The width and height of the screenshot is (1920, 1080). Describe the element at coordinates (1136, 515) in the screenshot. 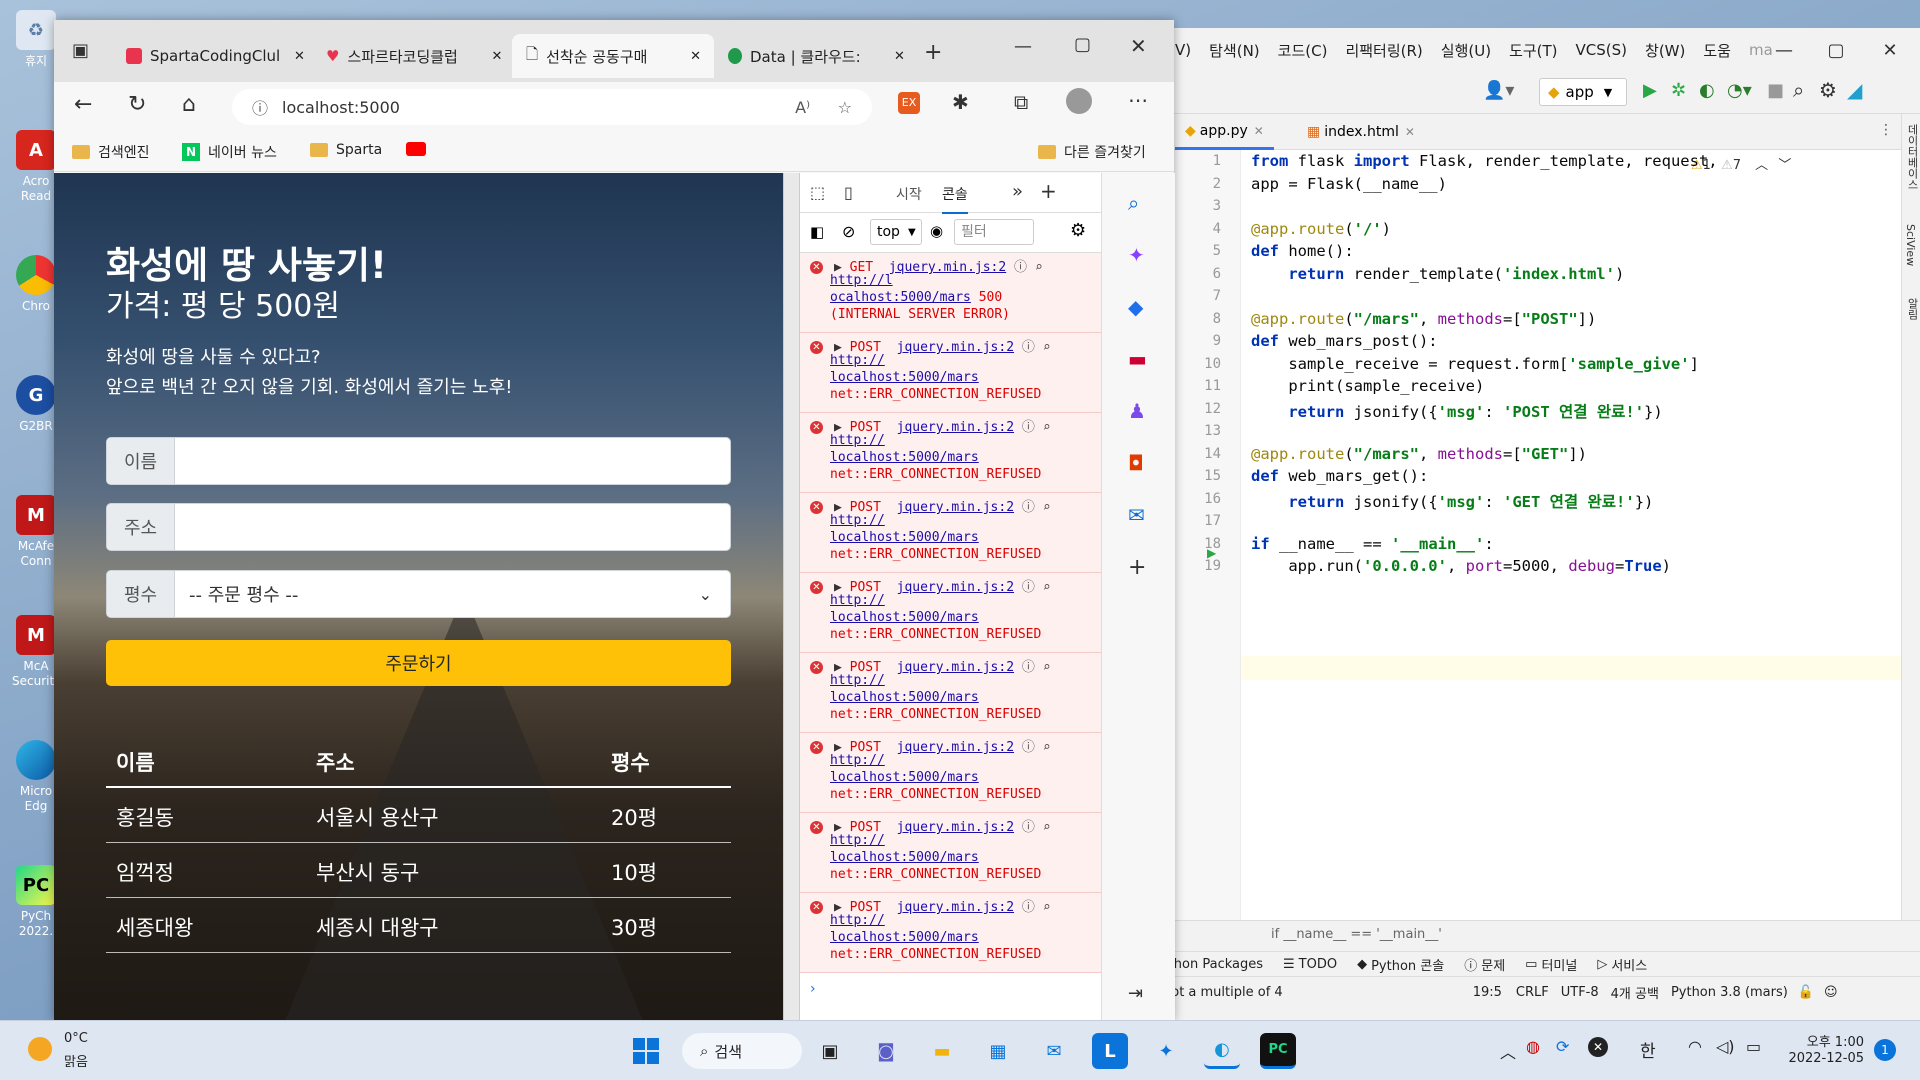

I see `outlook-icon: ✉` at that location.